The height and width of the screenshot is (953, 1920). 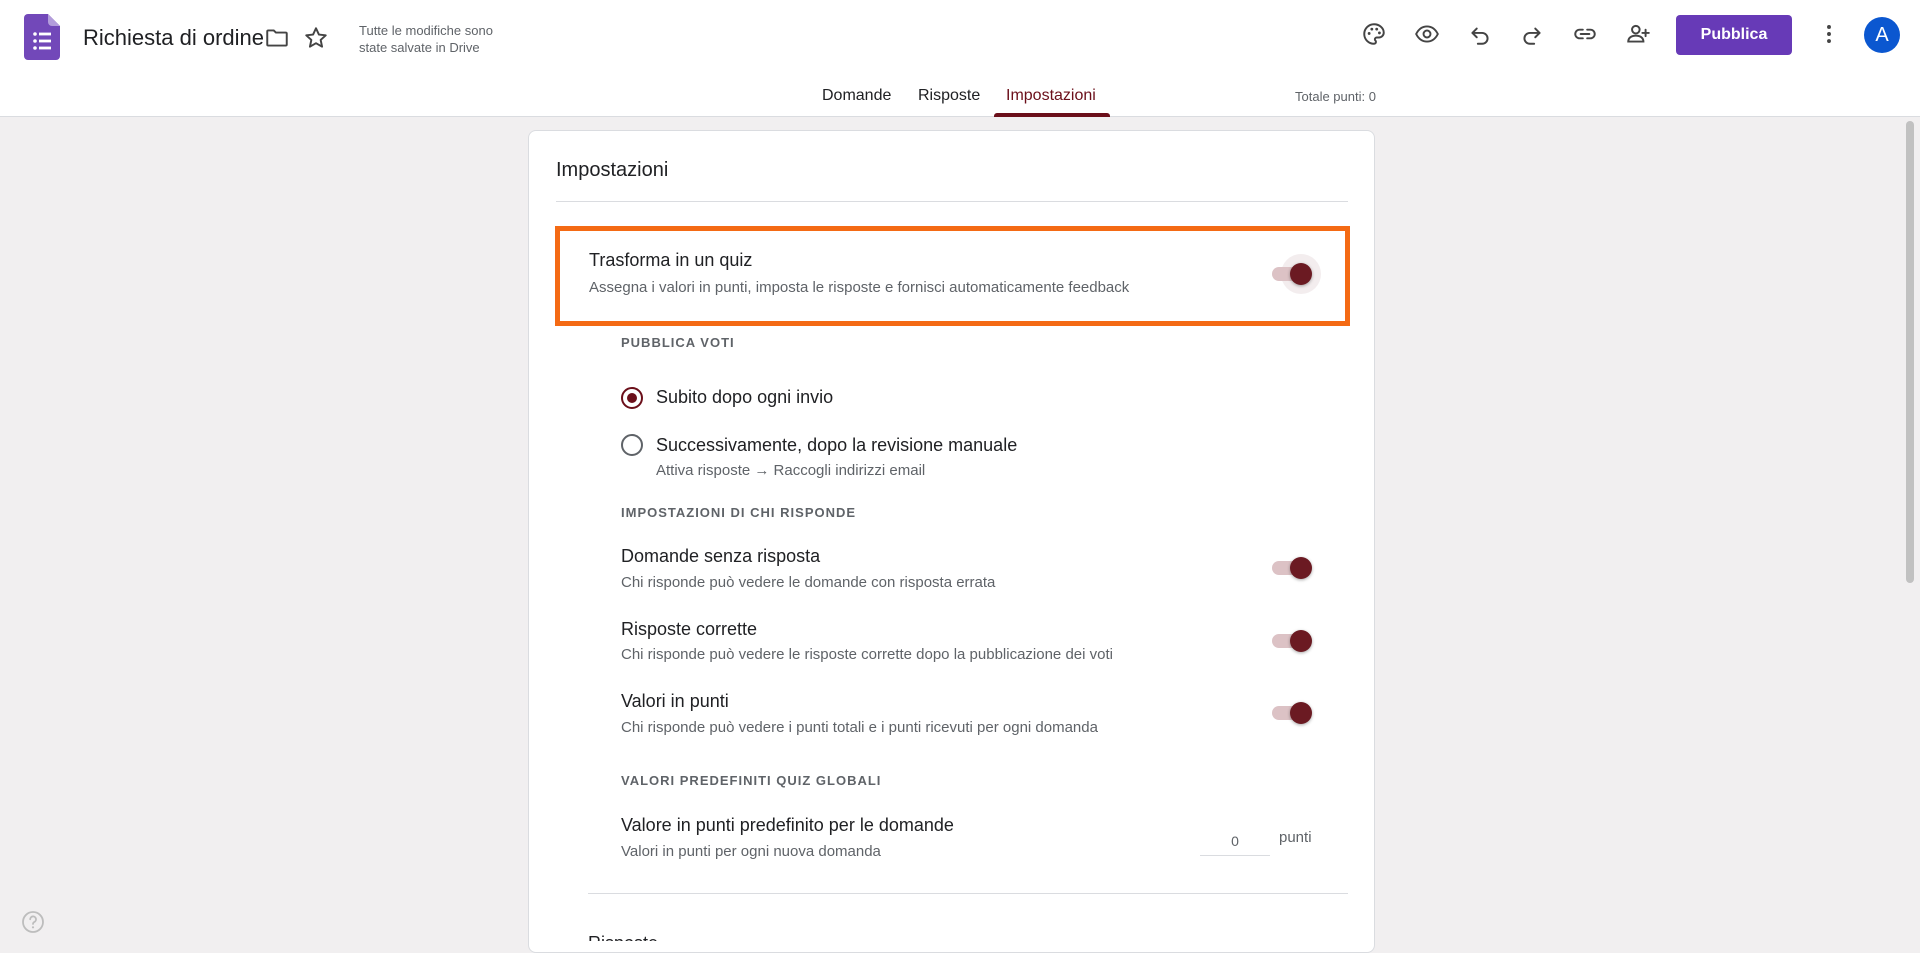 I want to click on point-values-title: Valori in punti, so click(x=675, y=701).